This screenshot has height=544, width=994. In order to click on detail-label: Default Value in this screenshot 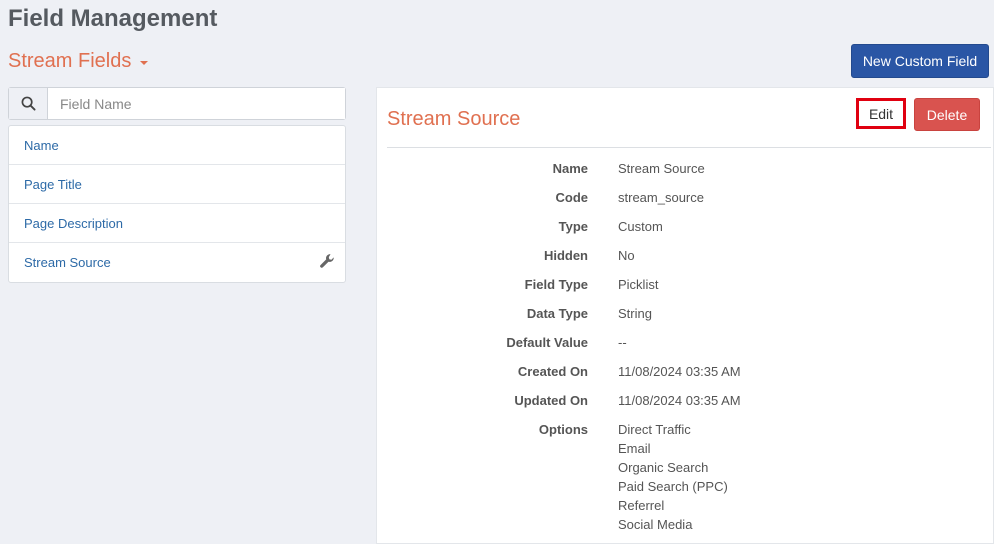, I will do `click(547, 342)`.